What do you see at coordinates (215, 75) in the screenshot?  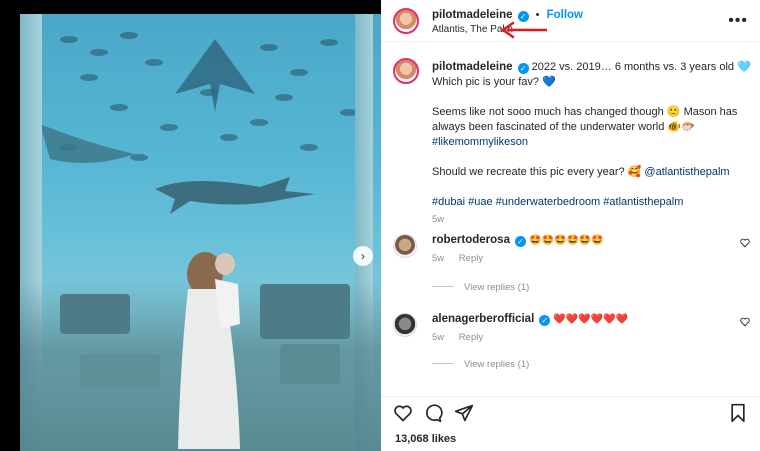 I see `manta-ray` at bounding box center [215, 75].